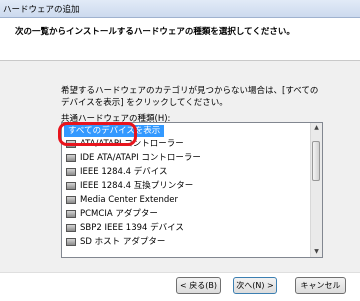  What do you see at coordinates (71, 158) in the screenshot?
I see `controller-icon` at bounding box center [71, 158].